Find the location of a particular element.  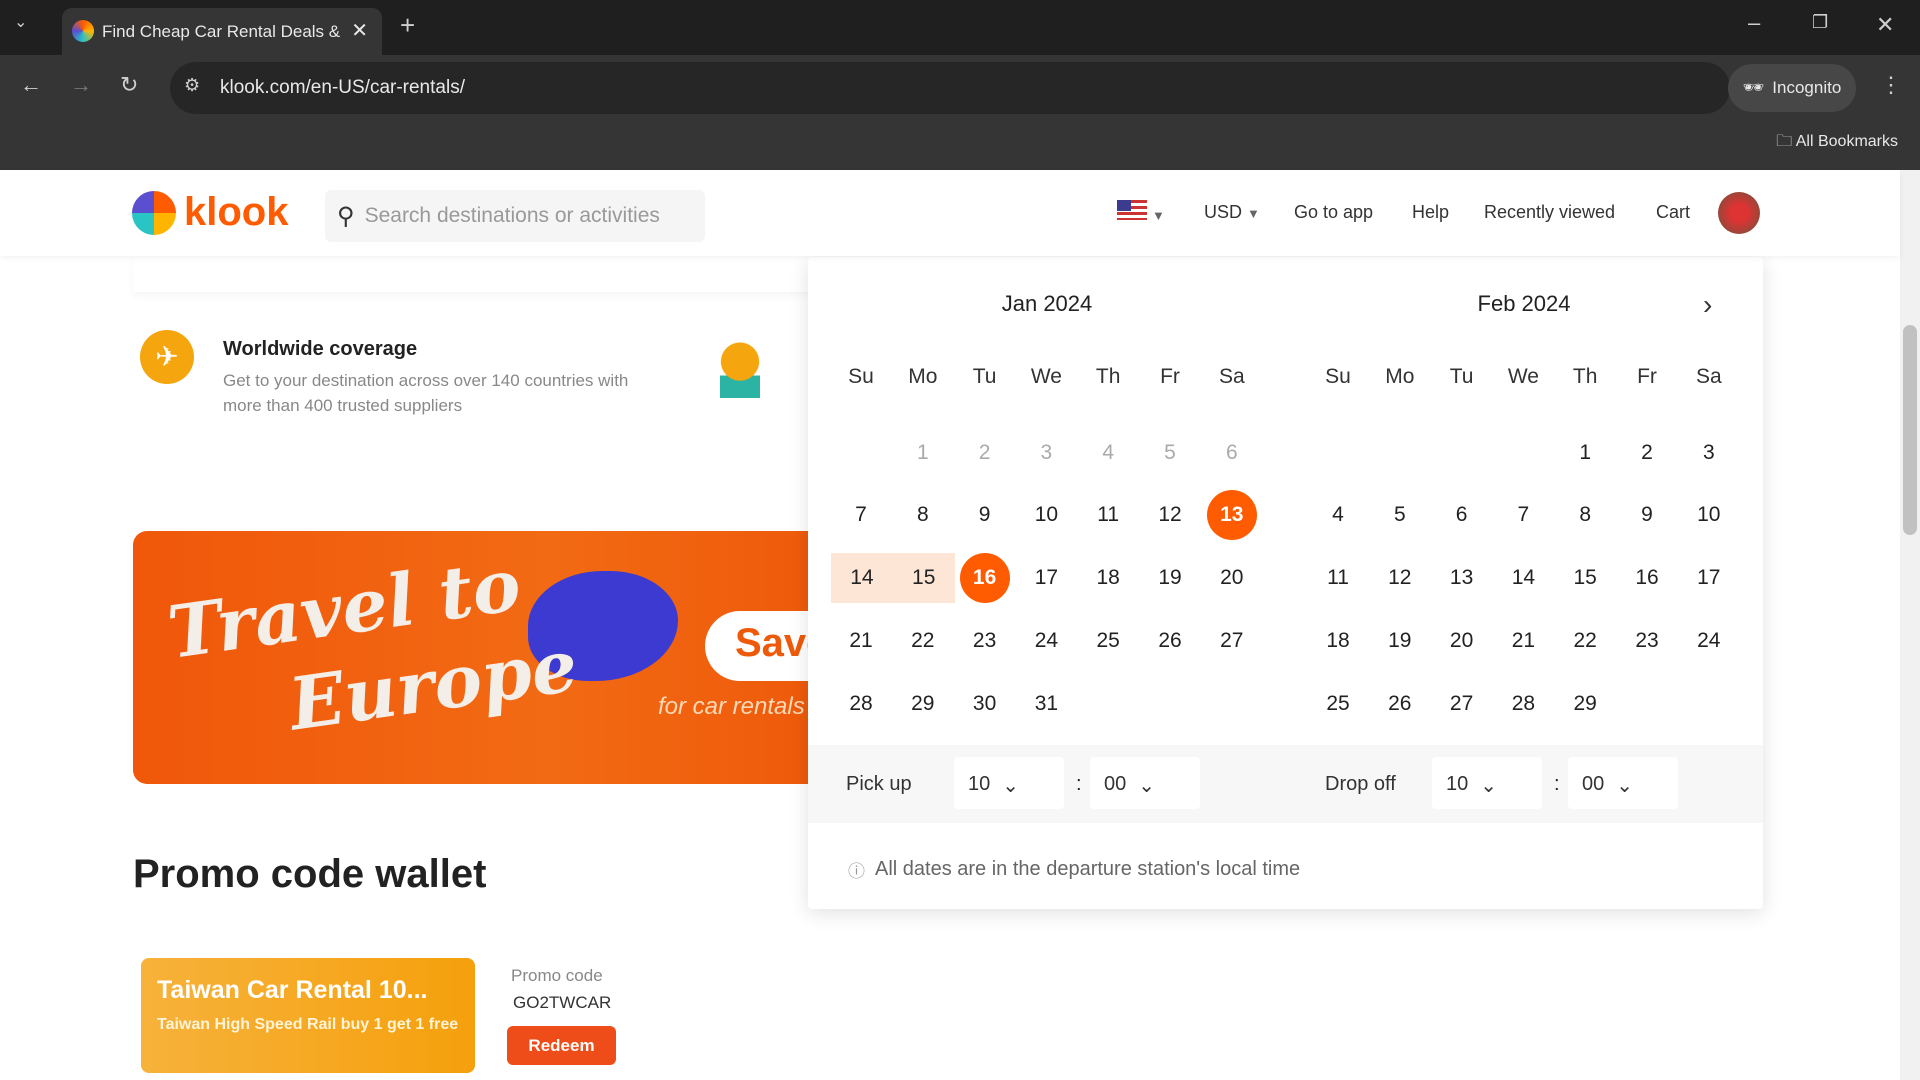

minimize-icon: – is located at coordinates (1754, 23).